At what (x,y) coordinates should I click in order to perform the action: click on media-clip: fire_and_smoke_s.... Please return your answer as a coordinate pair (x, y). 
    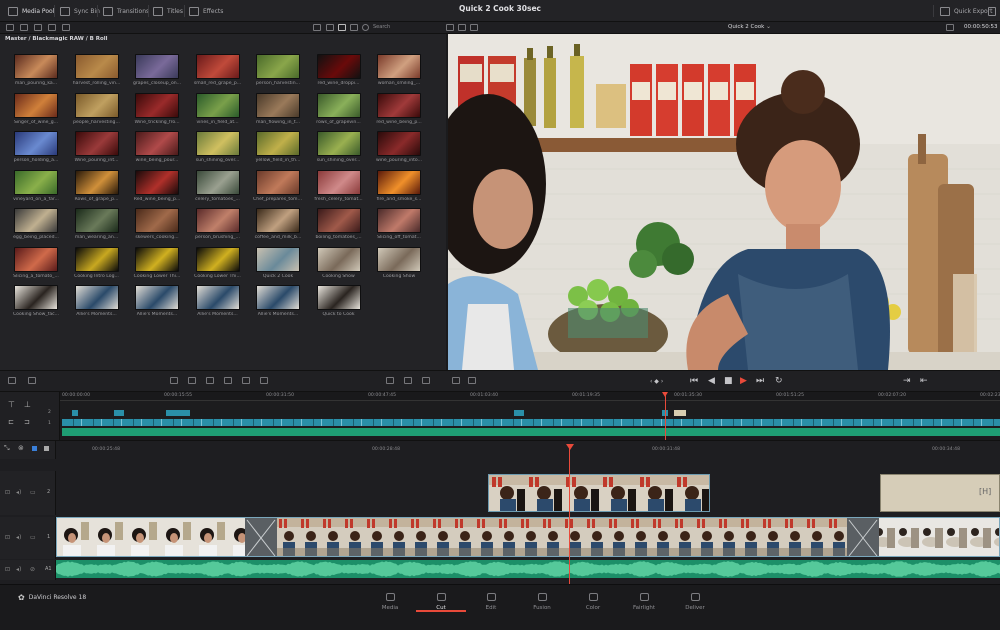
    Looking at the image, I should click on (400, 185).